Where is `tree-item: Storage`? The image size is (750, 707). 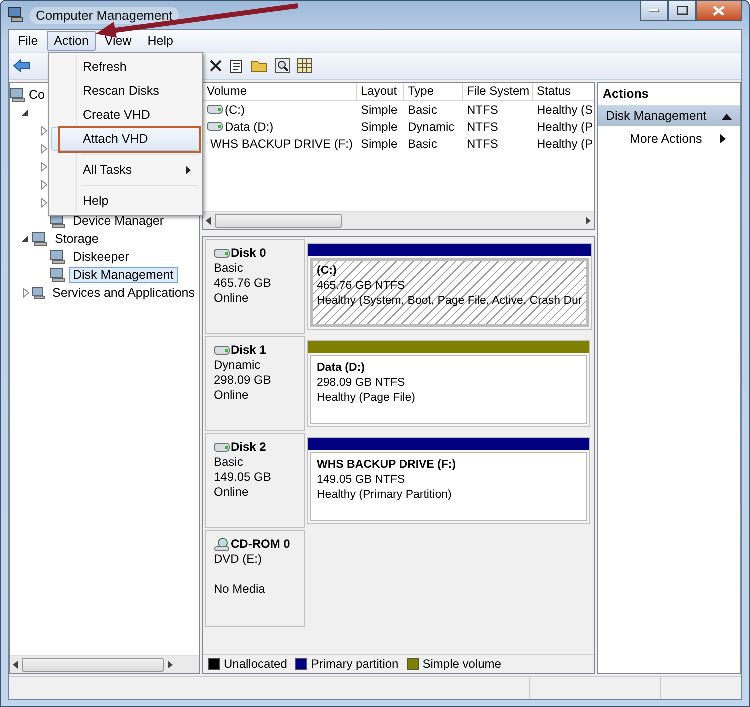
tree-item: Storage is located at coordinates (77, 239).